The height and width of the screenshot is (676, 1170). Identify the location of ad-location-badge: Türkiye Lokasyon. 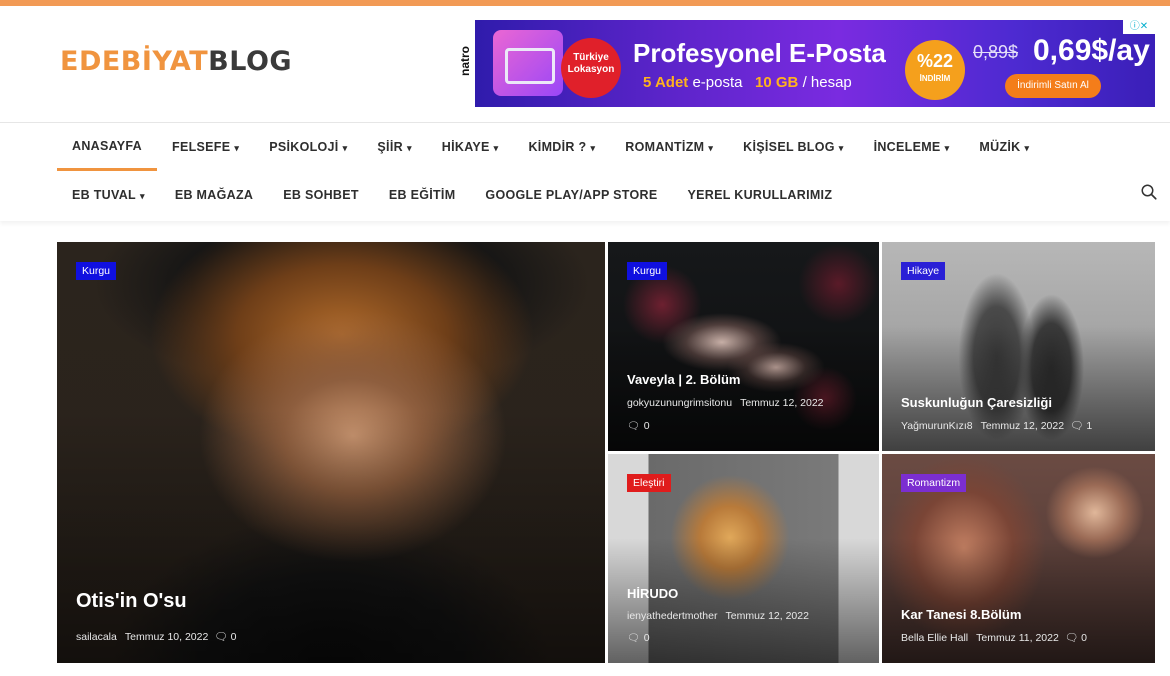
(591, 68).